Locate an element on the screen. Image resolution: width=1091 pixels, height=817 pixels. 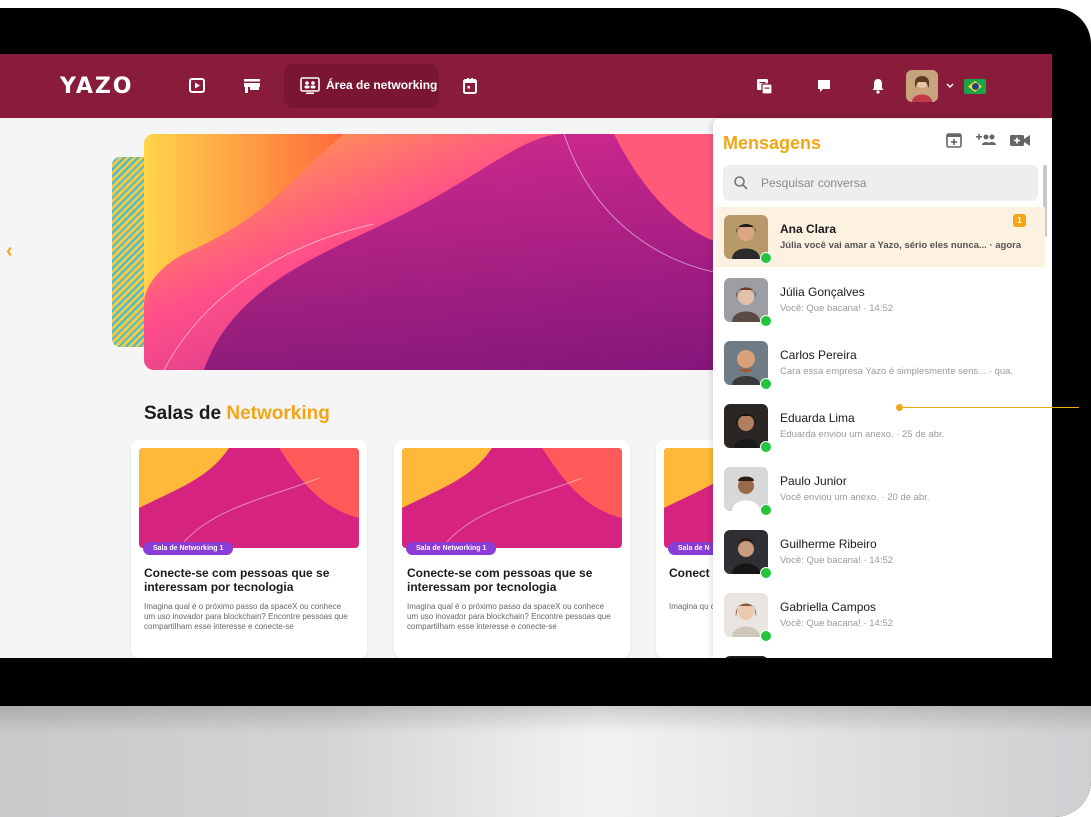
chat-icon is located at coordinates (824, 86).